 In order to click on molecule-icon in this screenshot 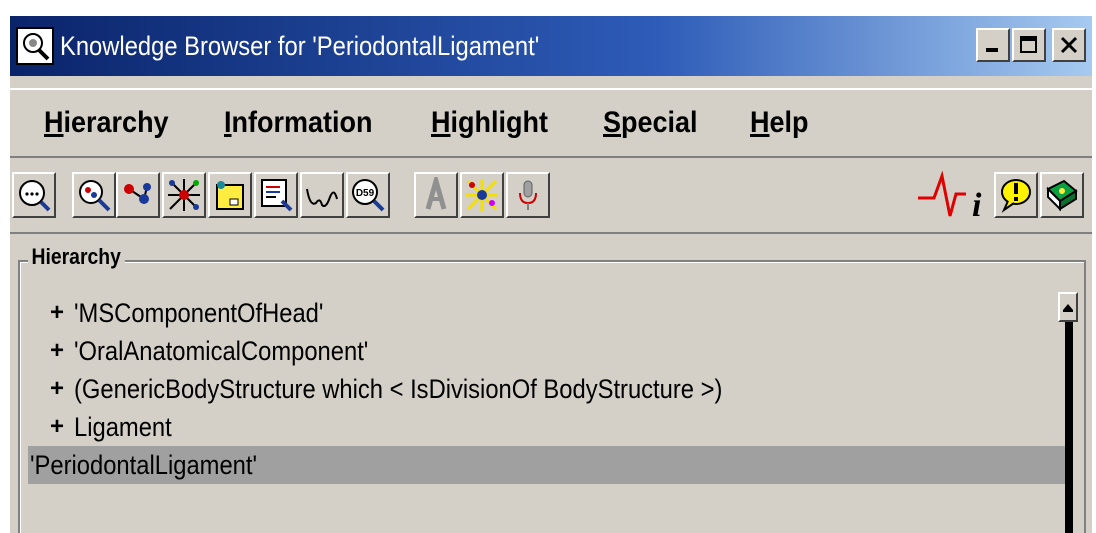, I will do `click(137, 193)`.